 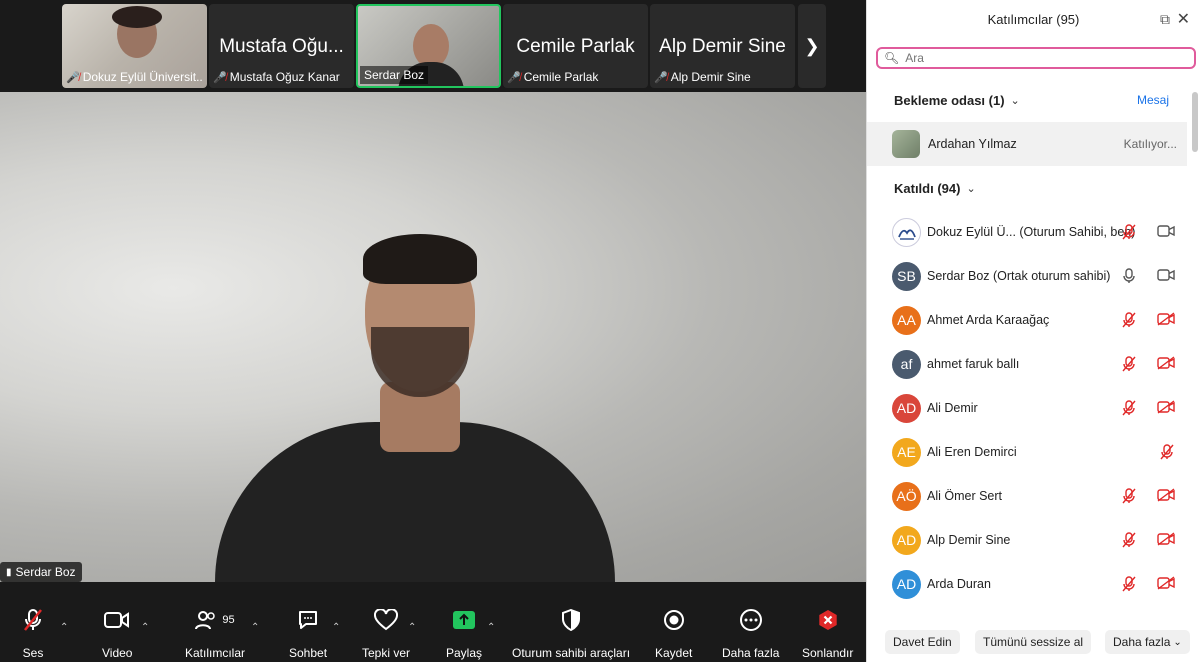 I want to click on video-label: Video, so click(x=117, y=653).